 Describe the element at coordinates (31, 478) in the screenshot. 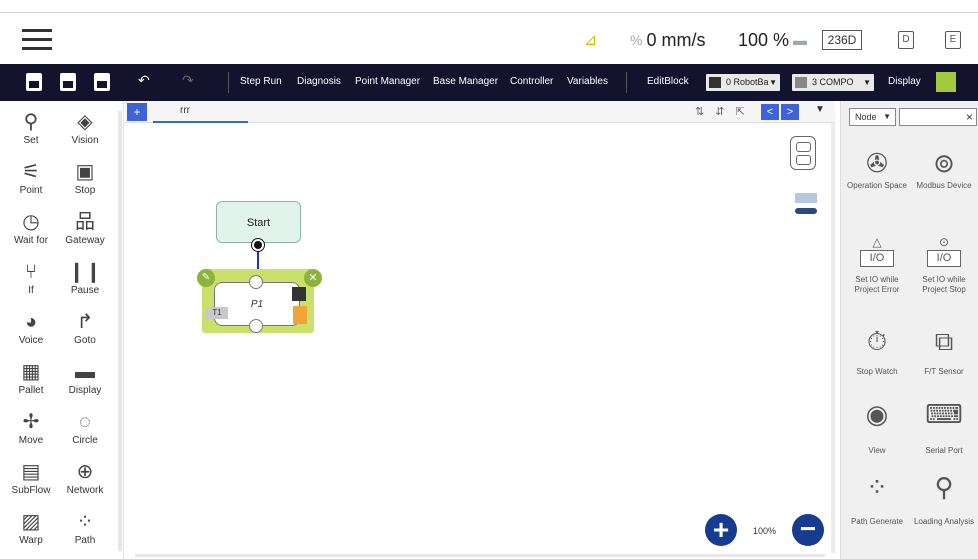

I see `palette-item-subflow: ▤ SubFlow` at that location.